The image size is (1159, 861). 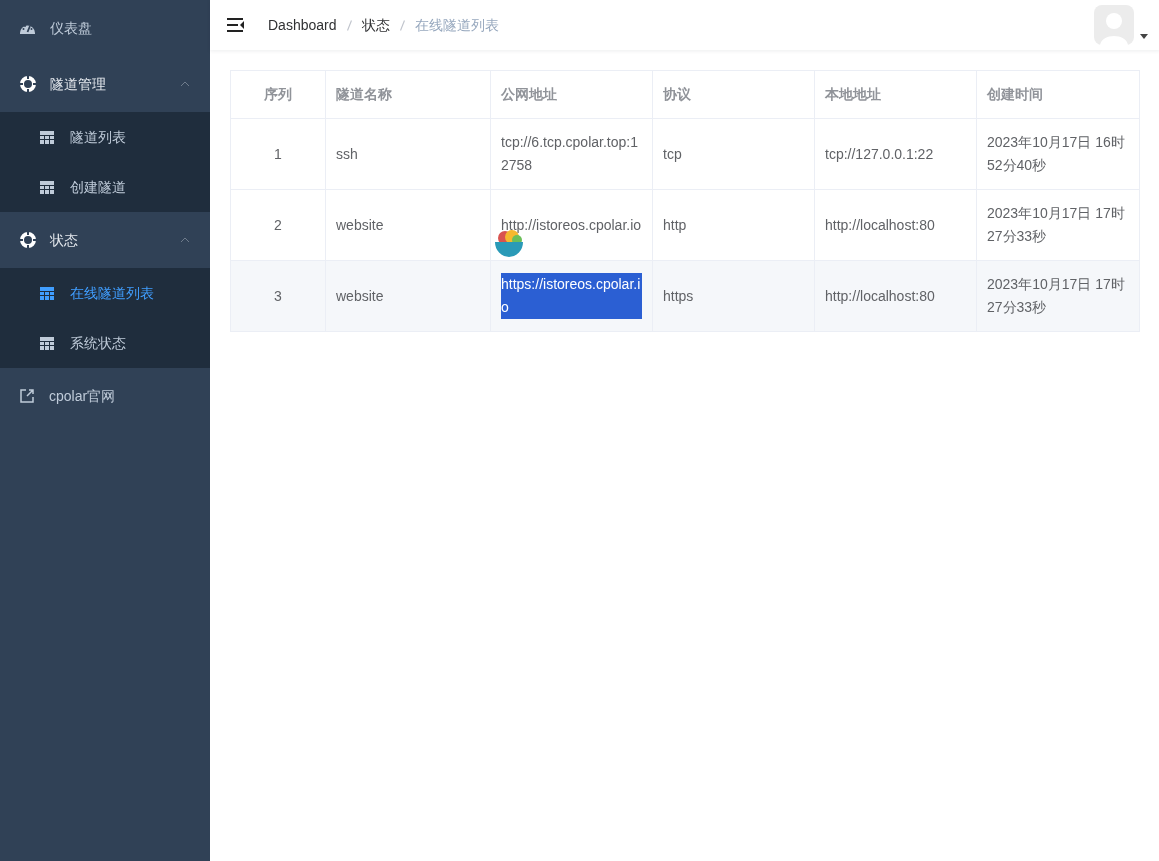 What do you see at coordinates (105, 293) in the screenshot?
I see `submenu-item: 在线隧道列表` at bounding box center [105, 293].